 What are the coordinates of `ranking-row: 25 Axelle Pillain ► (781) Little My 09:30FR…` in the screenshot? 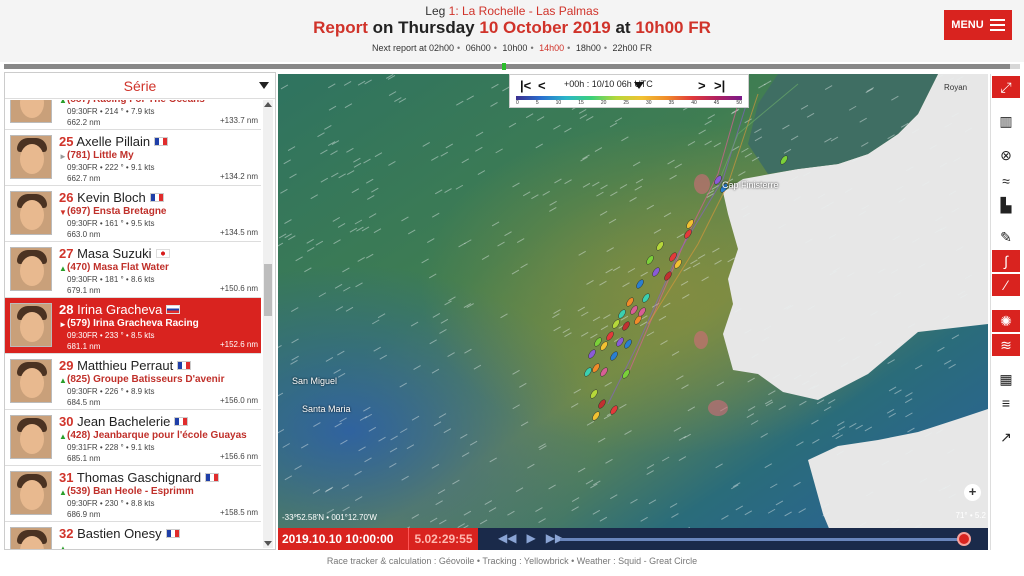 It's located at (133, 158).